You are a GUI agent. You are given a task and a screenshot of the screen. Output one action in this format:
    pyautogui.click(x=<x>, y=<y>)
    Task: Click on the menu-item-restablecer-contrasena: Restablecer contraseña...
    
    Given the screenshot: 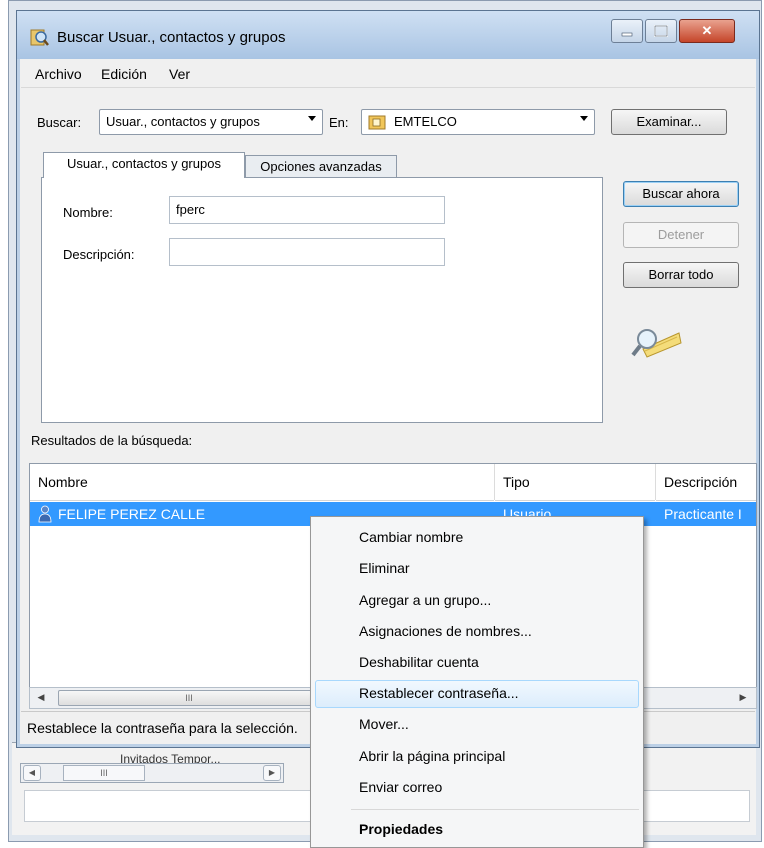 What is the action you would take?
    pyautogui.click(x=477, y=694)
    